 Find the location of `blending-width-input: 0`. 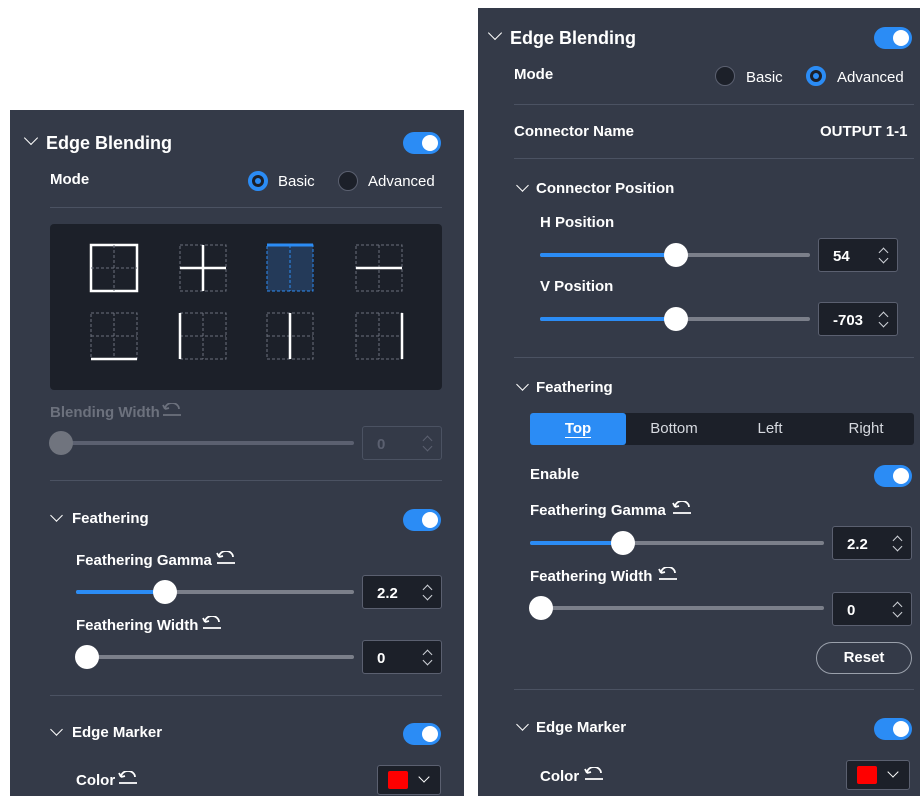

blending-width-input: 0 is located at coordinates (402, 443).